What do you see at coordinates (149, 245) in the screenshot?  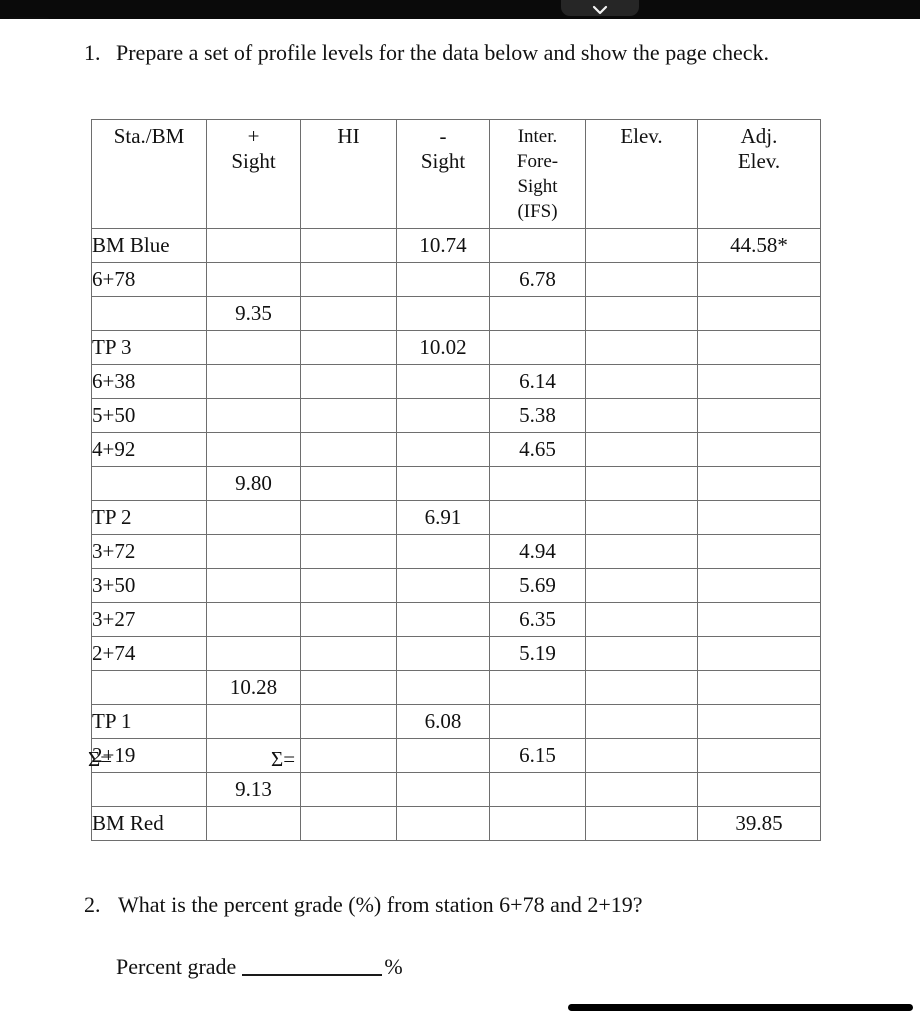 I see `cell-sta-bm: BM Blue` at bounding box center [149, 245].